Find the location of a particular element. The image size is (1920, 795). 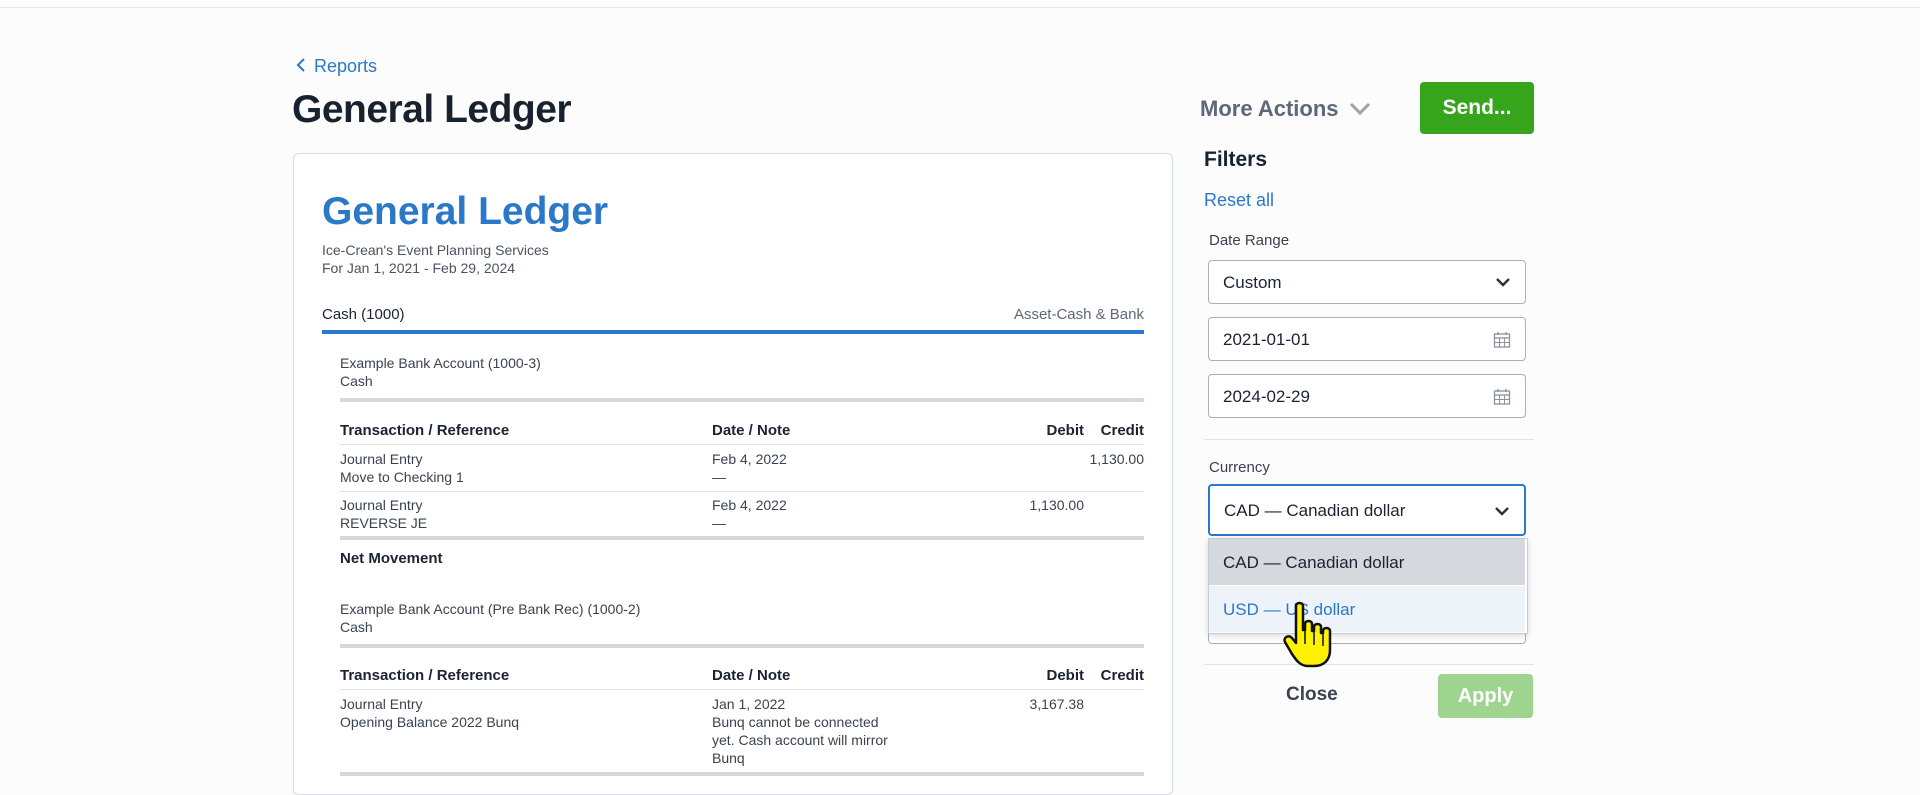

filters-title: Filters is located at coordinates (1236, 159).